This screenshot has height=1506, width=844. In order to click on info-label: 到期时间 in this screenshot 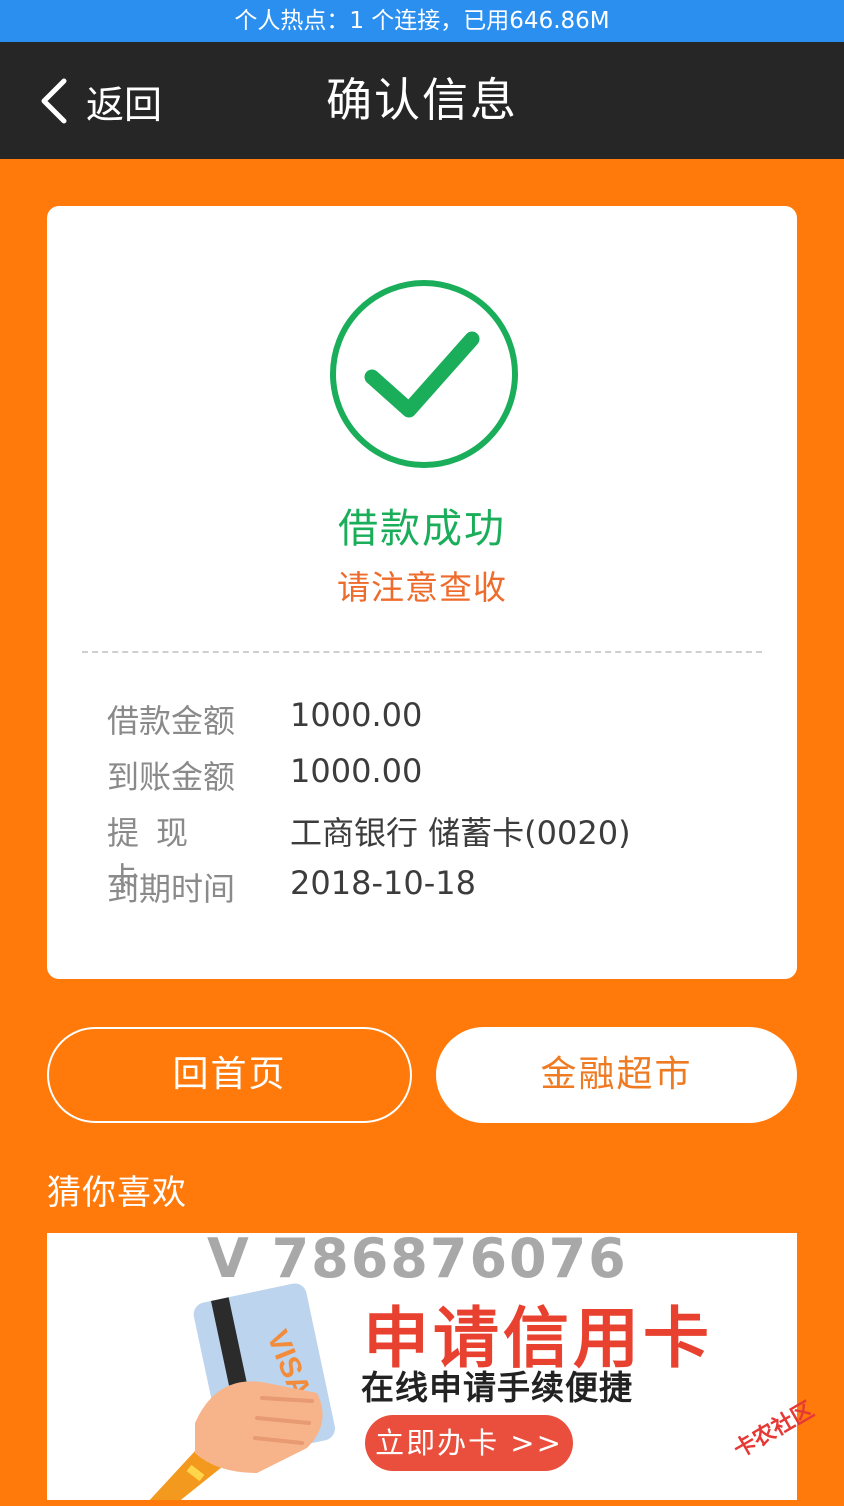, I will do `click(171, 889)`.